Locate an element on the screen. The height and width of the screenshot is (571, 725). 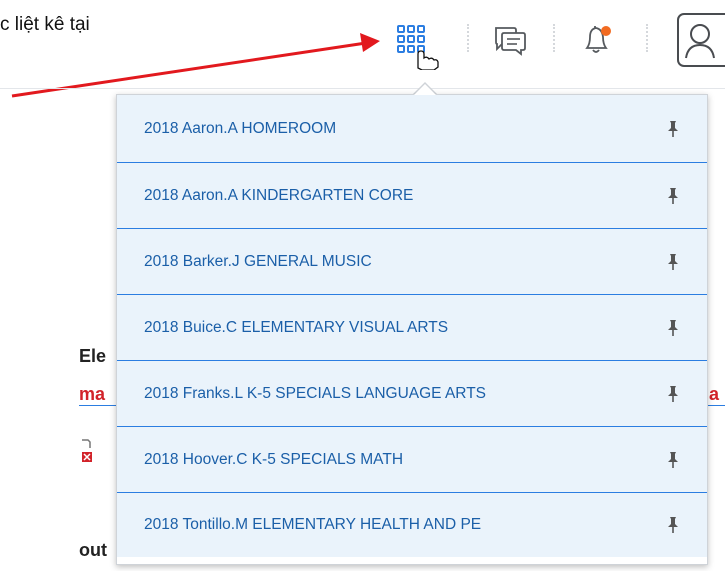
course-link: 2018 Aaron.A HOMEROOM is located at coordinates (240, 129).